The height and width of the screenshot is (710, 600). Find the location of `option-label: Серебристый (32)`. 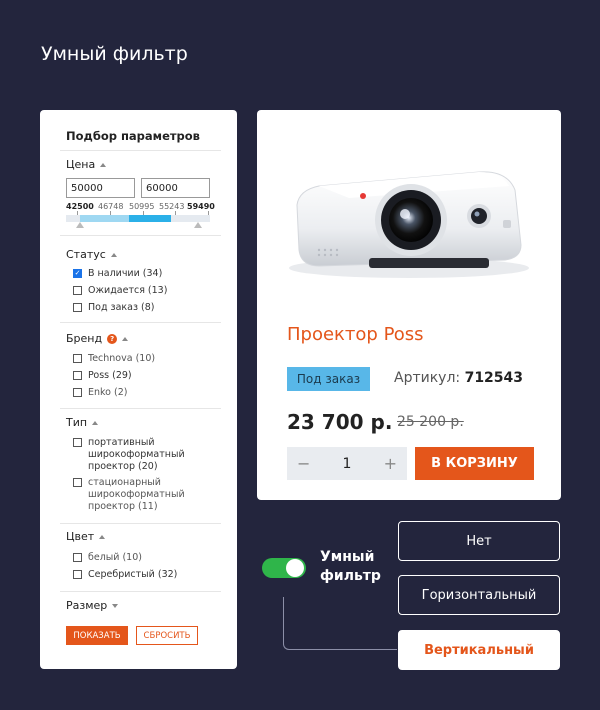

option-label: Серебристый (32) is located at coordinates (133, 574).